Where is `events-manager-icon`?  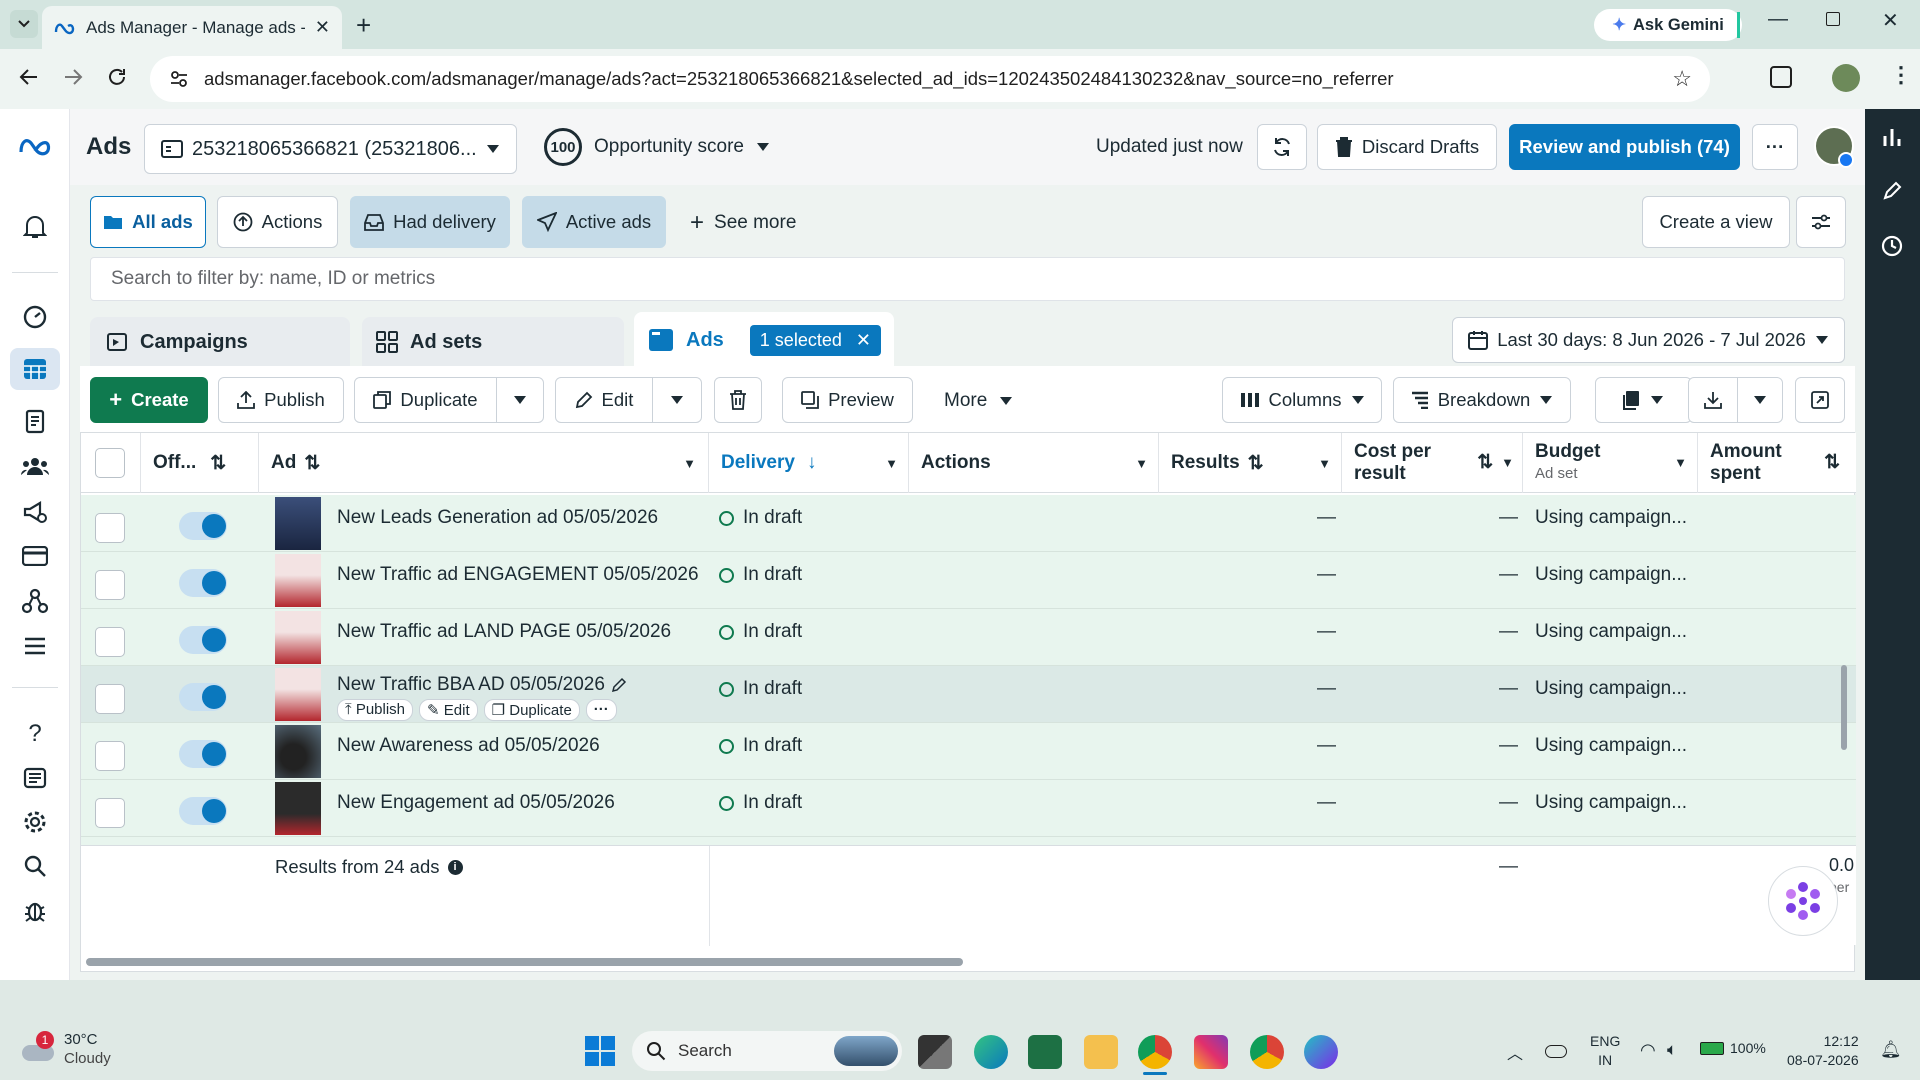 events-manager-icon is located at coordinates (35, 601).